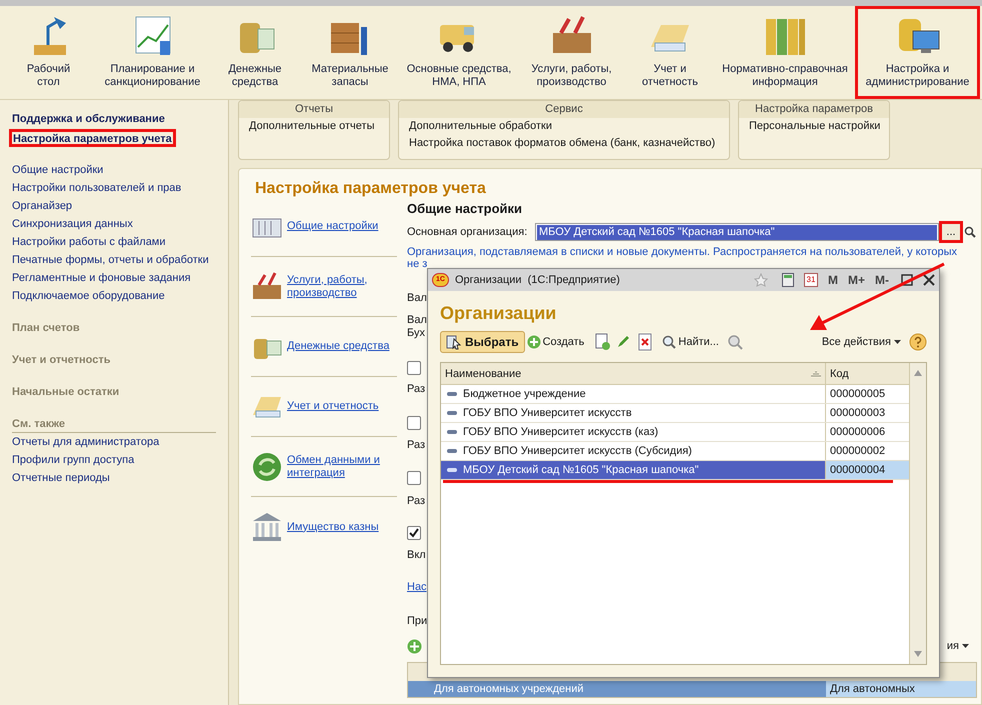 Image resolution: width=982 pixels, height=705 pixels. I want to click on delete-icon, so click(645, 342).